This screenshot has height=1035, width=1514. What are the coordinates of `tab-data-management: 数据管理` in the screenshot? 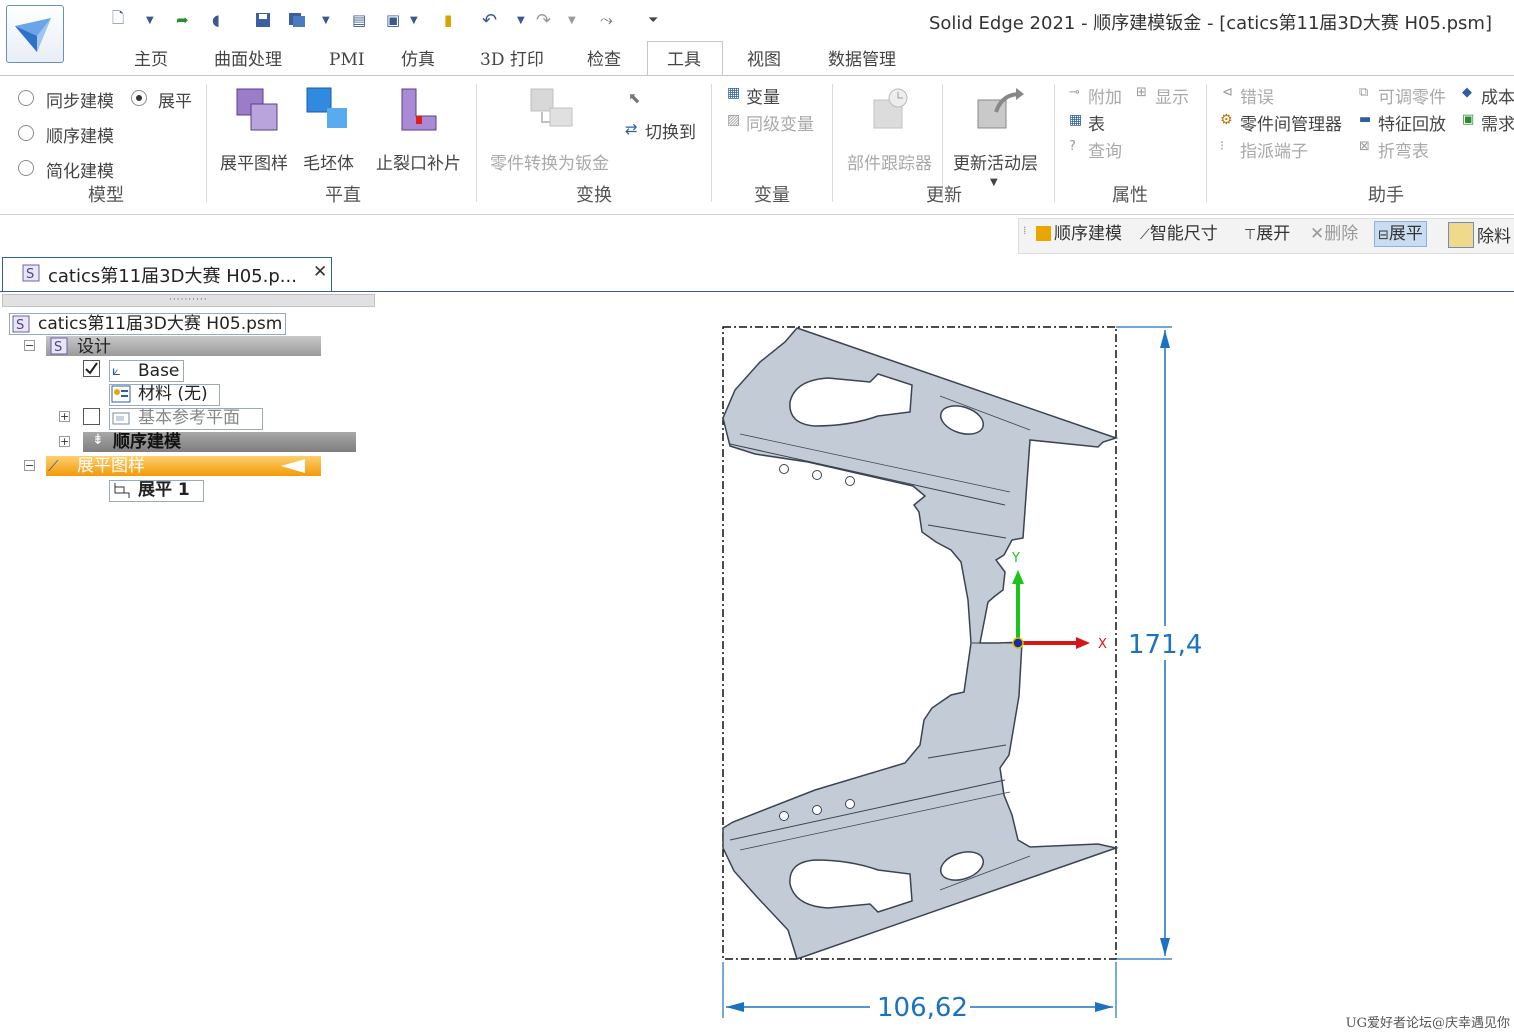 It's located at (862, 60).